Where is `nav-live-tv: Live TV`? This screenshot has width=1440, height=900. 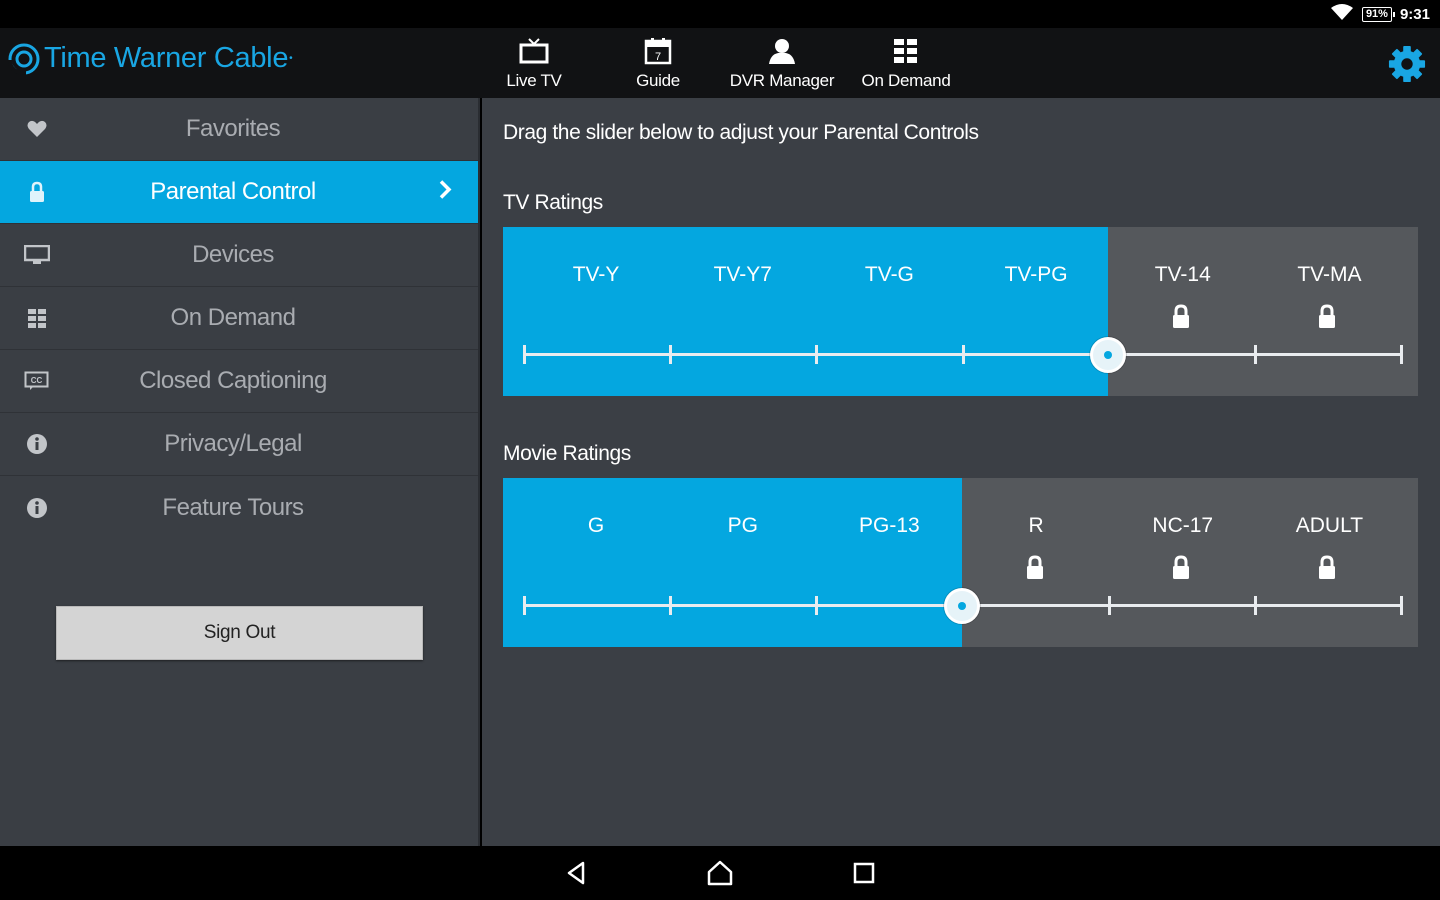 nav-live-tv: Live TV is located at coordinates (534, 63).